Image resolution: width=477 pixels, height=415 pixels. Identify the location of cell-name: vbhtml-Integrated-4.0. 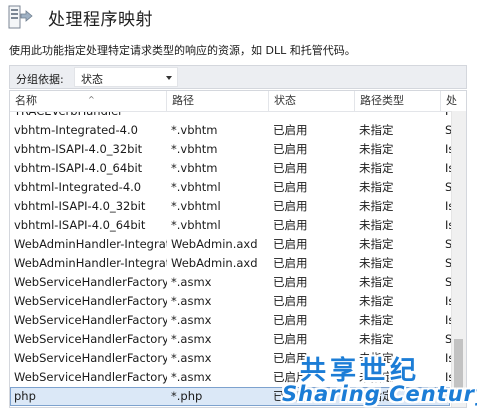
(78, 187).